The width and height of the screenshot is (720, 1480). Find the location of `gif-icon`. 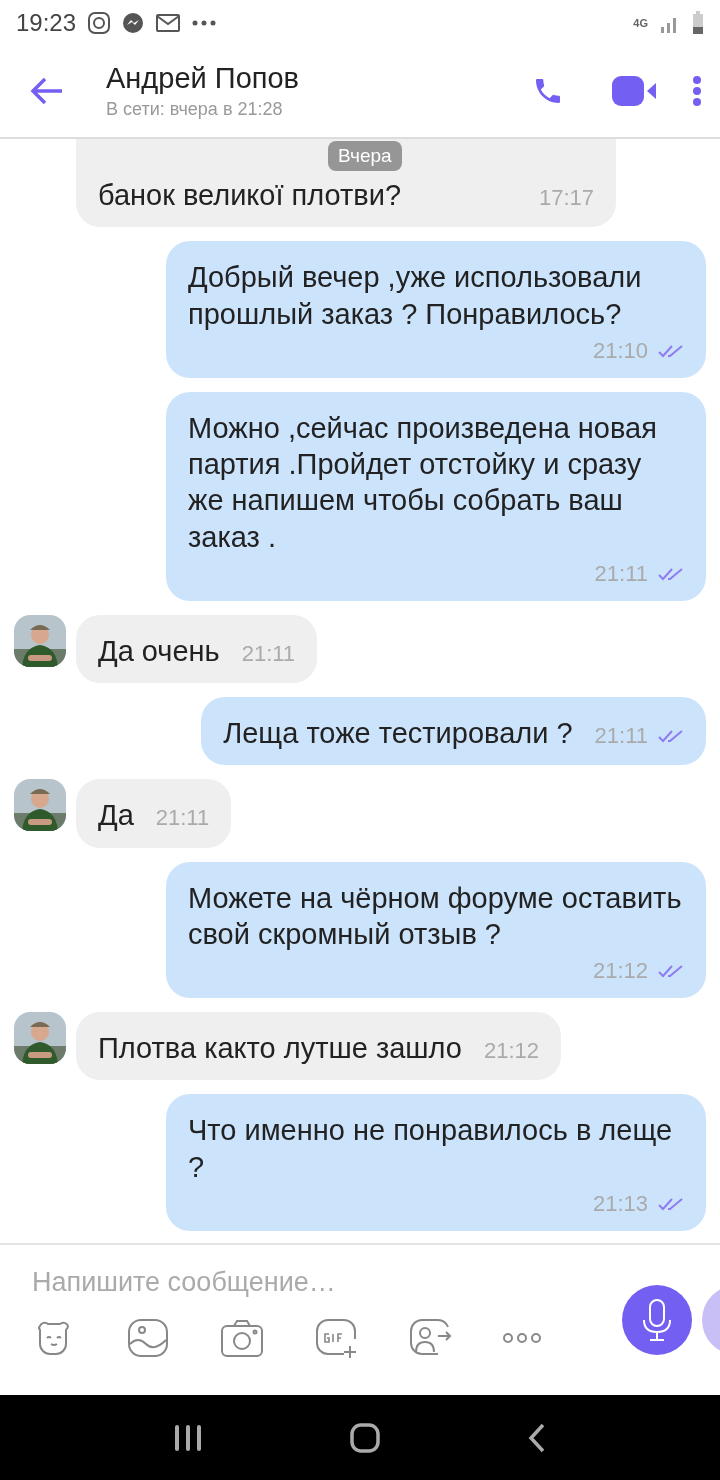

gif-icon is located at coordinates (336, 1338).